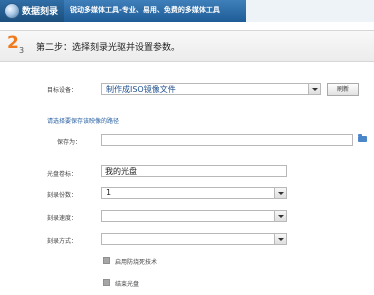  What do you see at coordinates (362, 138) in the screenshot?
I see `folder-icon` at bounding box center [362, 138].